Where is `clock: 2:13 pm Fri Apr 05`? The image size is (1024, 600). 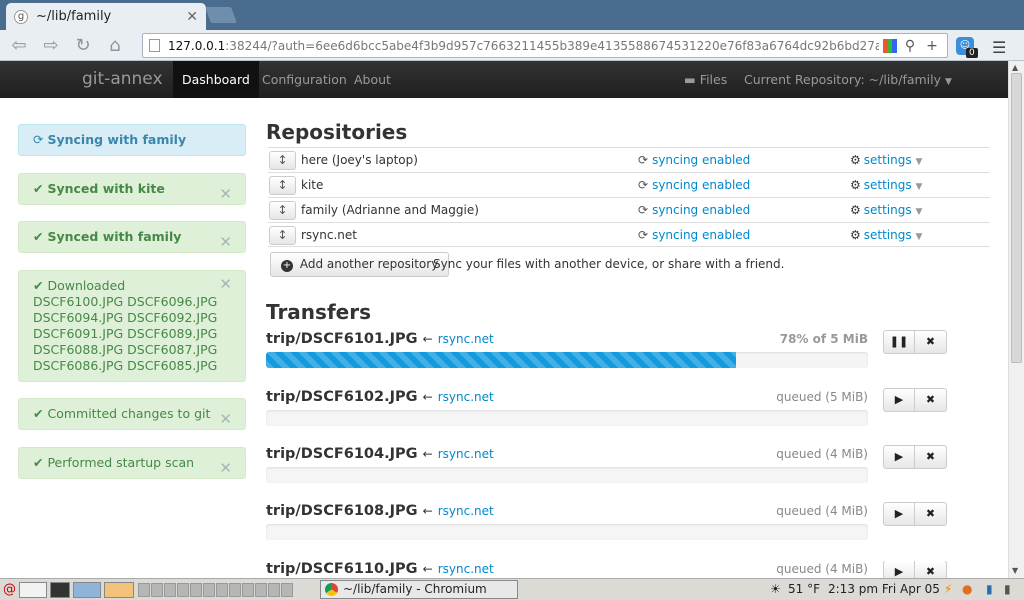 clock: 2:13 pm Fri Apr 05 is located at coordinates (884, 589).